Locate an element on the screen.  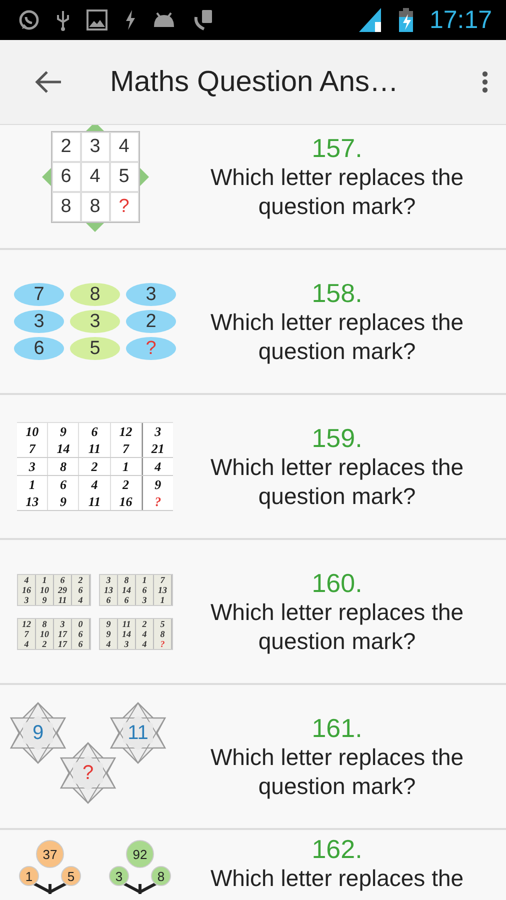
back-arrow-icon is located at coordinates (48, 82).